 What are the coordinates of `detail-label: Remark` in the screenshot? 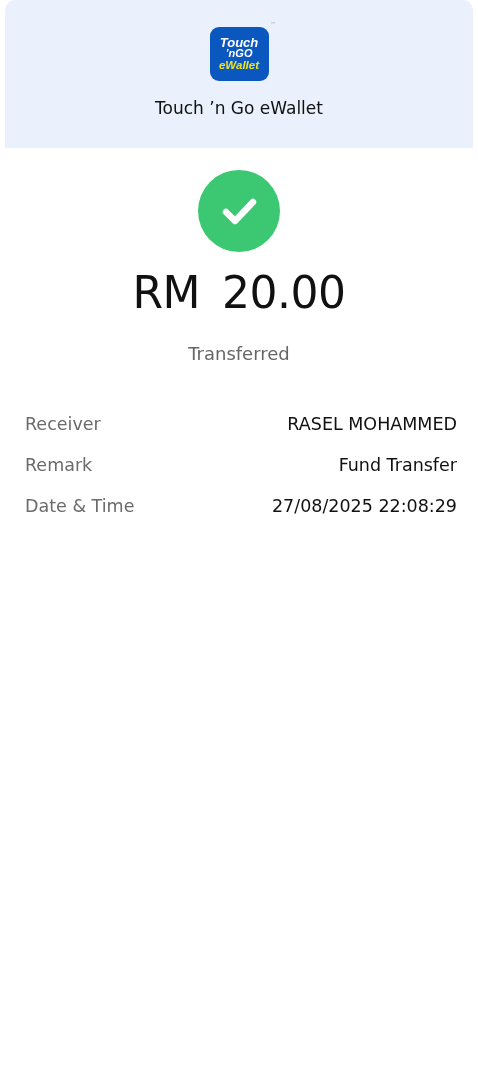 It's located at (59, 465).